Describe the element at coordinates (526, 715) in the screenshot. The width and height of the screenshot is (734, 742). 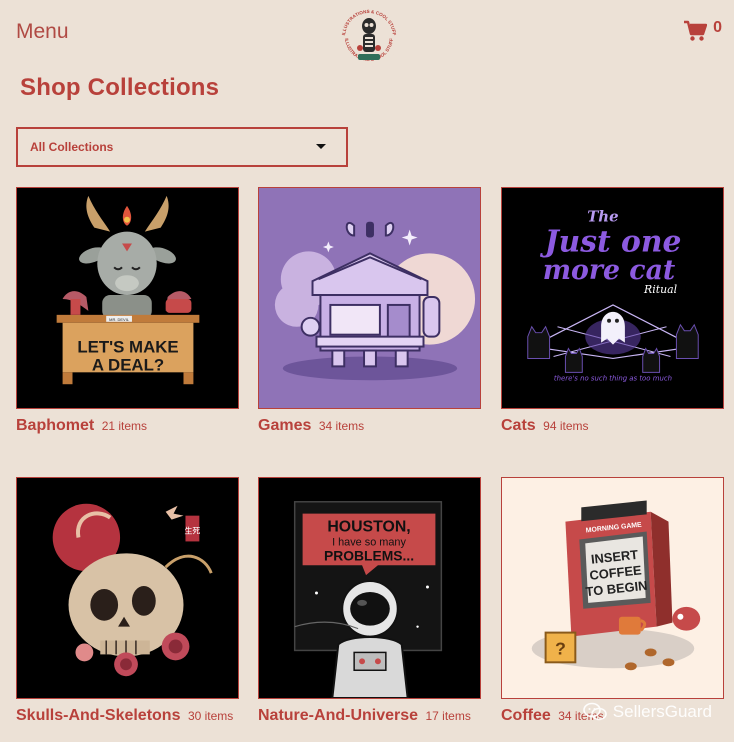
I see `collection-name: Coffee` at that location.